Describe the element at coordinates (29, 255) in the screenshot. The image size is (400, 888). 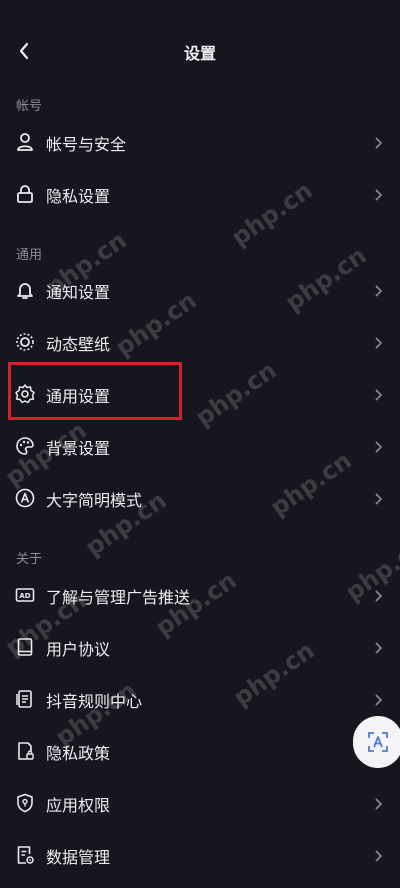
I see `section-header-general: 通用` at that location.